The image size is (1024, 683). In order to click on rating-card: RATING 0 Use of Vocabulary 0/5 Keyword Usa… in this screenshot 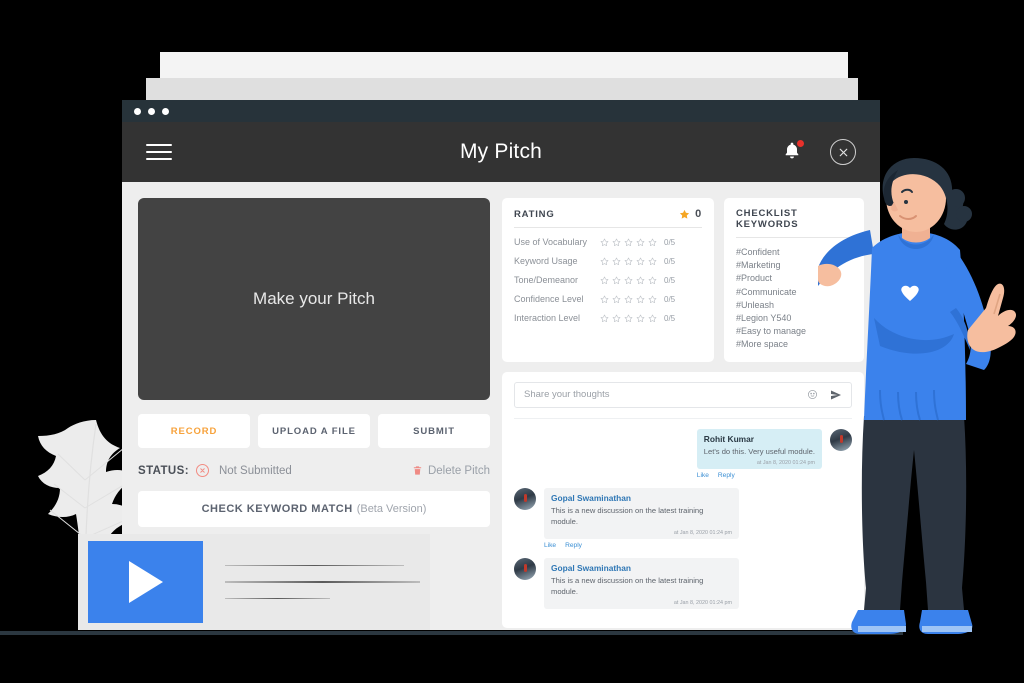, I will do `click(608, 280)`.